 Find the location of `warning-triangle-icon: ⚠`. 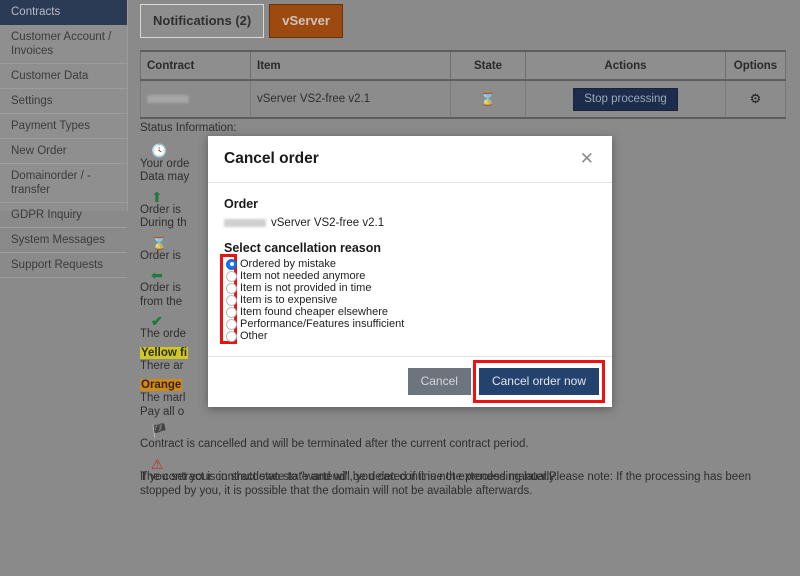

warning-triangle-icon: ⚠ is located at coordinates (157, 463).